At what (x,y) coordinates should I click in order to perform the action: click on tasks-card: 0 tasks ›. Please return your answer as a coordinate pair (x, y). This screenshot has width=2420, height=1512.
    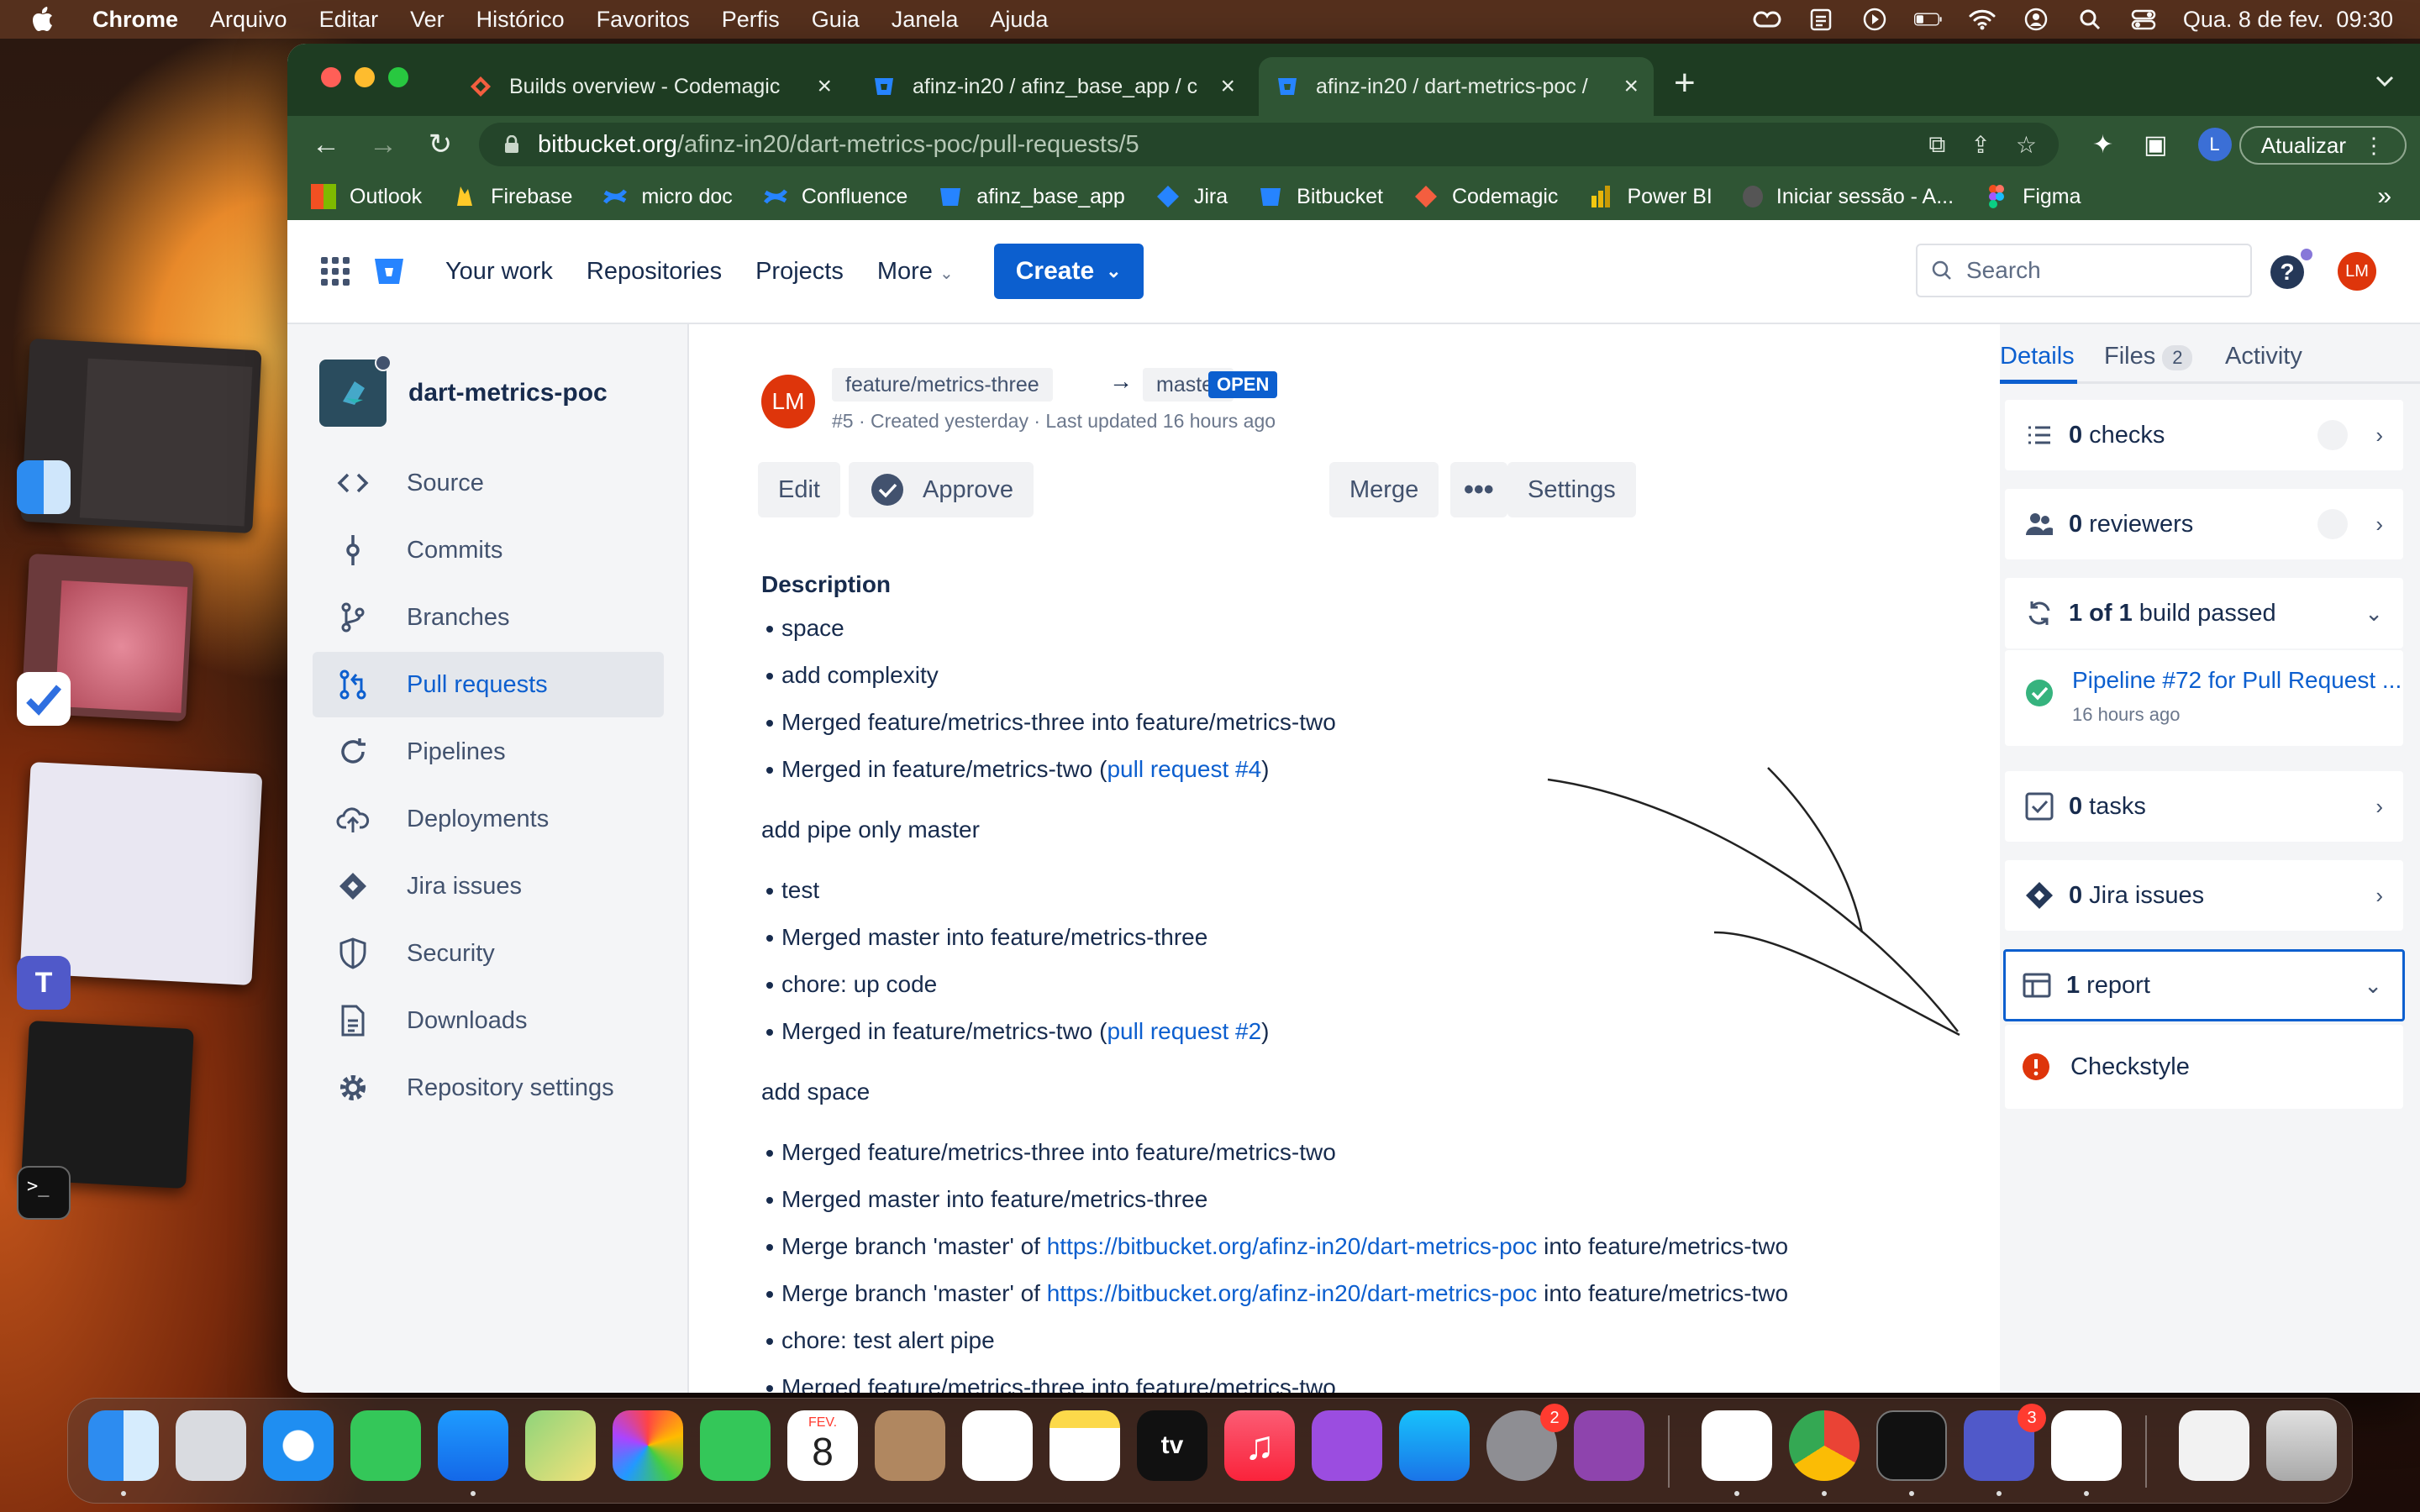
    Looking at the image, I should click on (2204, 806).